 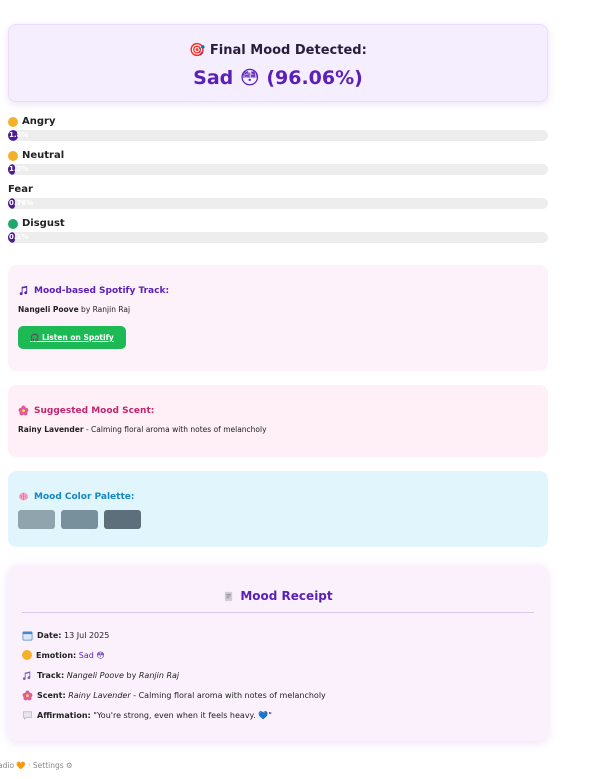 I want to click on brain-icon, so click(x=23, y=496).